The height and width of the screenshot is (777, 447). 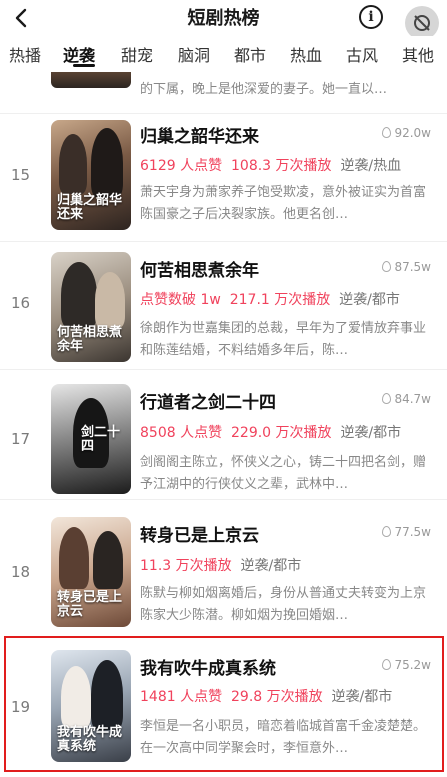 I want to click on rank-number: 17, so click(x=21, y=439).